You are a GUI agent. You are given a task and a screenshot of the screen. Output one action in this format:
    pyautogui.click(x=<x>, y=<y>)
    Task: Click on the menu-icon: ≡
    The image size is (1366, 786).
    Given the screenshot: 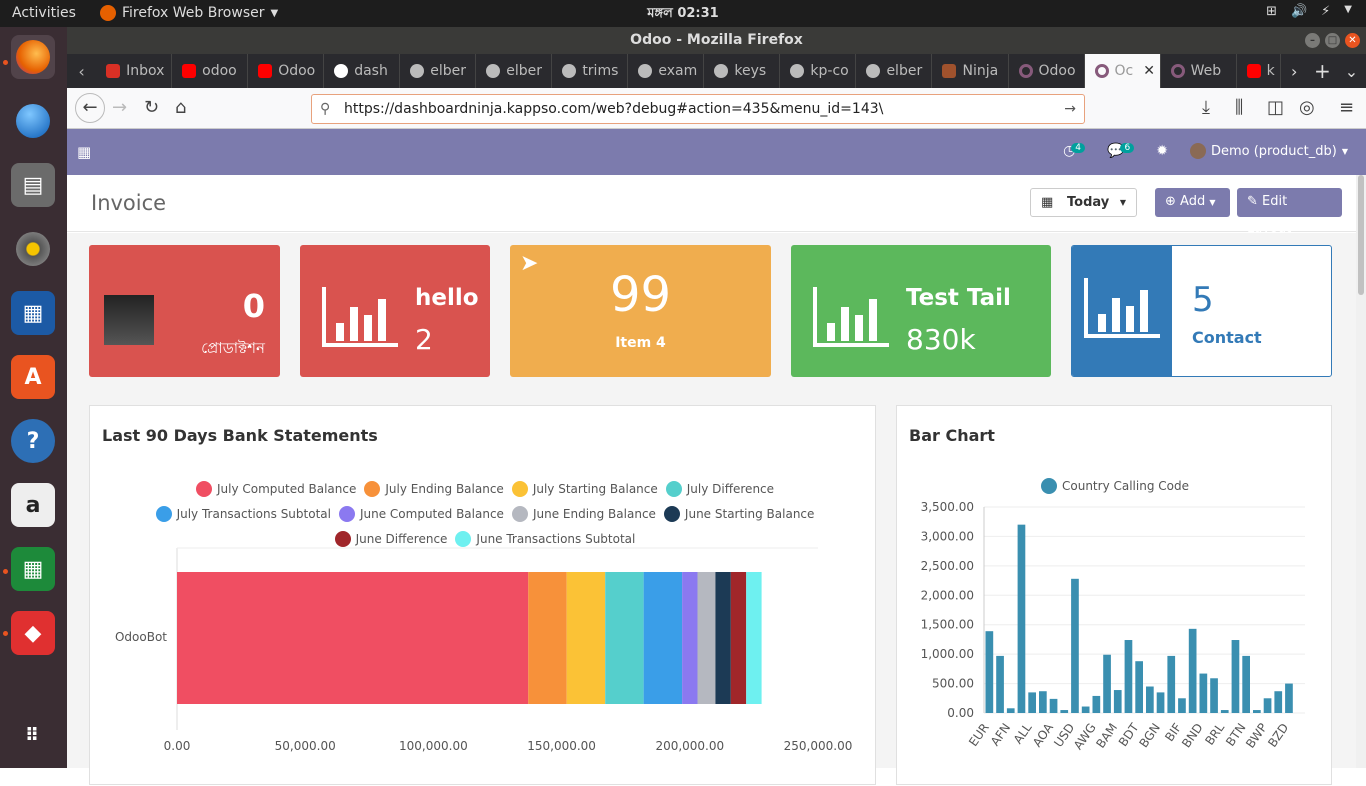 What is the action you would take?
    pyautogui.click(x=1346, y=107)
    